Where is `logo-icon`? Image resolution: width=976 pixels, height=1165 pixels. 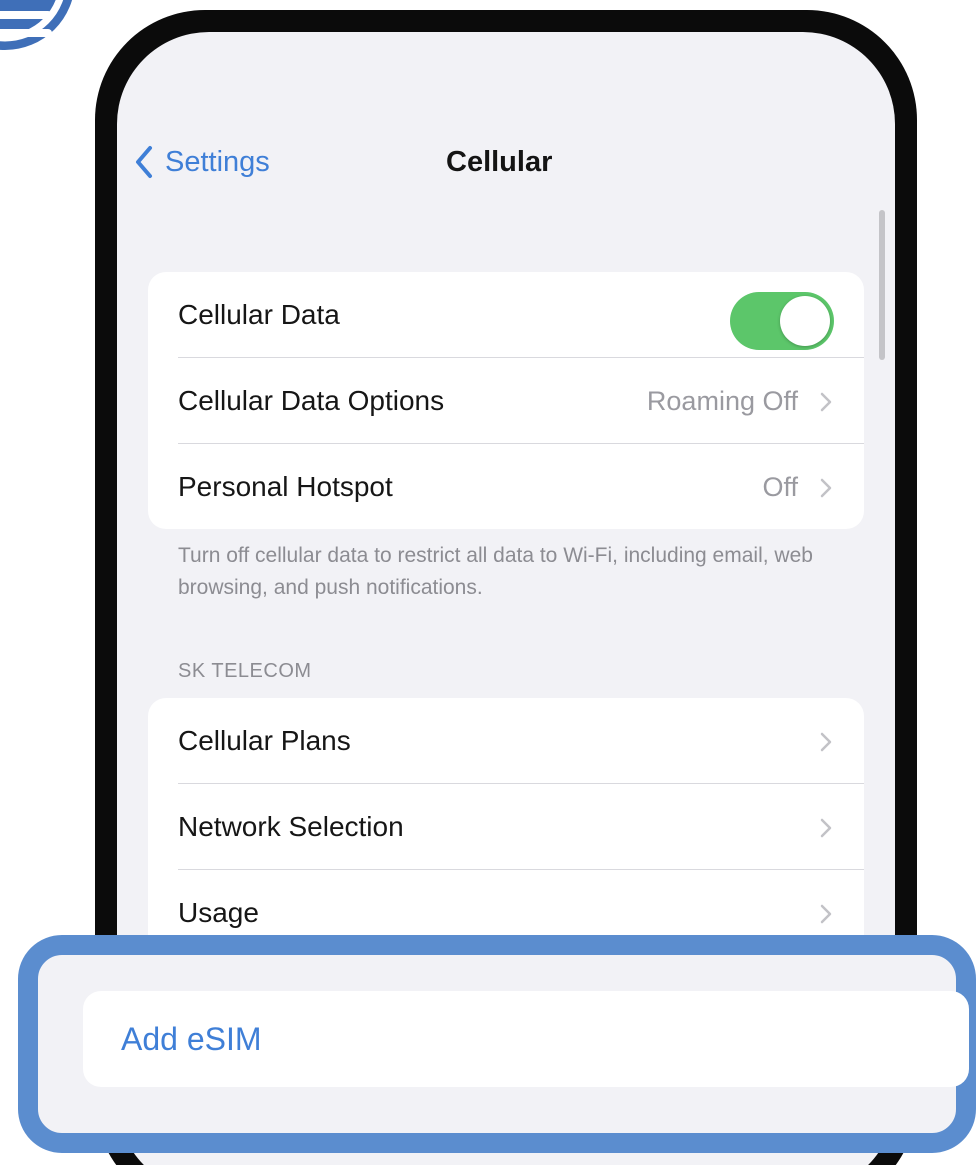 logo-icon is located at coordinates (36, 25).